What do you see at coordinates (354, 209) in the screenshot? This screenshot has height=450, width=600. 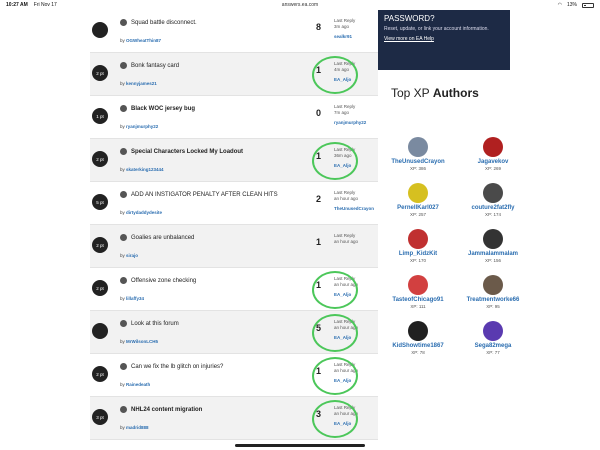 I see `last-reply-user: TheUnusedCrayon` at bounding box center [354, 209].